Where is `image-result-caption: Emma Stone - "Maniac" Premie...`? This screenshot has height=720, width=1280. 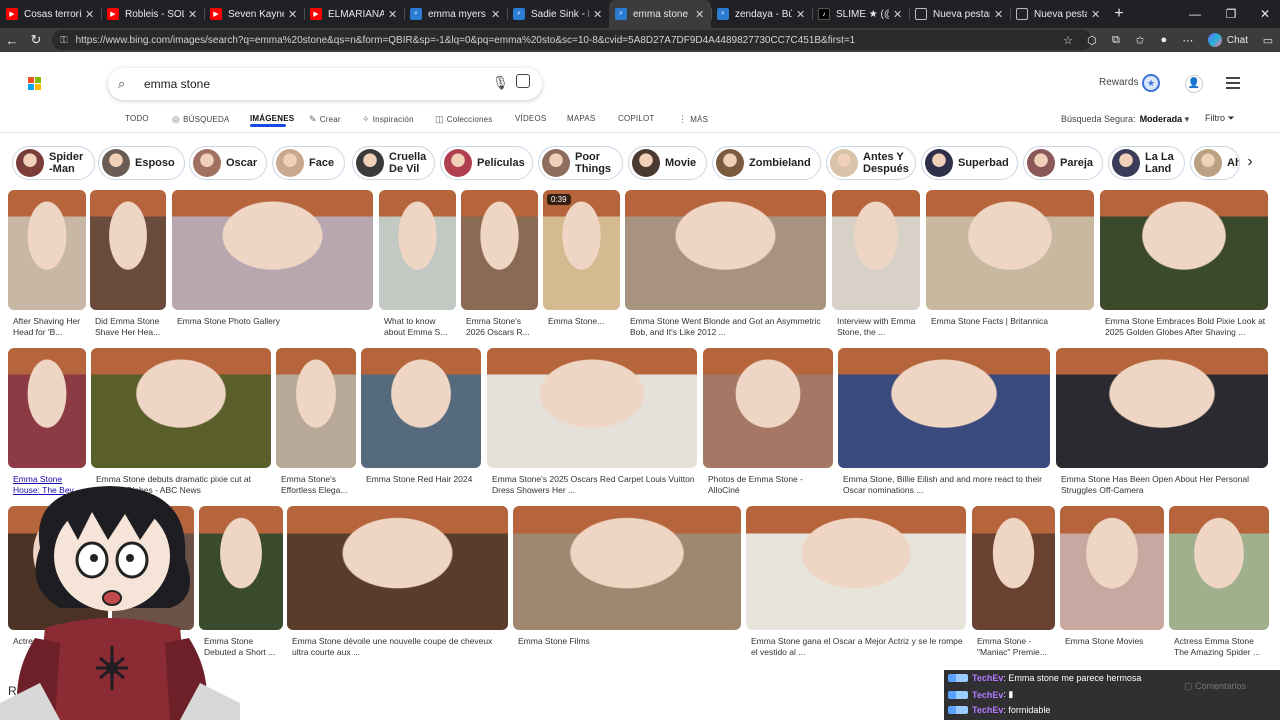
image-result-caption: Emma Stone - "Maniac" Premie... is located at coordinates (1015, 648).